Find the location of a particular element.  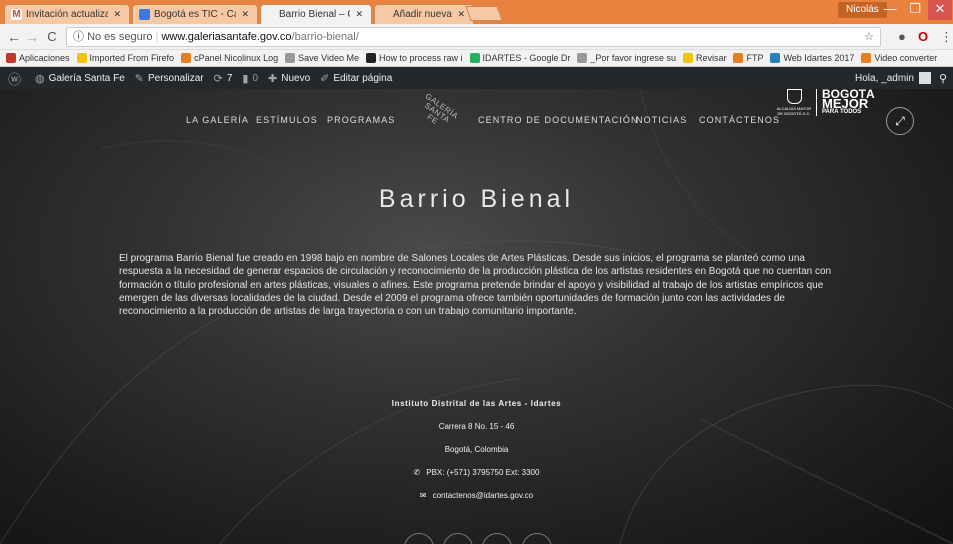

window-close-button: ✕ is located at coordinates (940, 10).